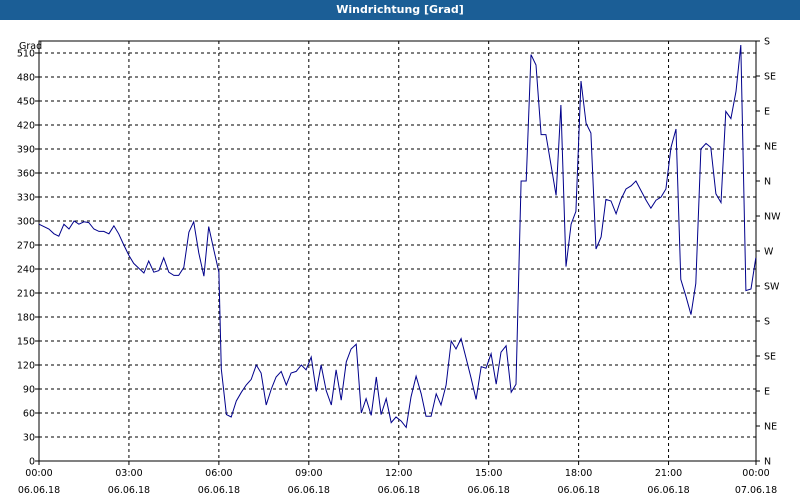 The width and height of the screenshot is (800, 500). What do you see at coordinates (26, 246) in the screenshot?
I see `y-tick-label: 270` at bounding box center [26, 246].